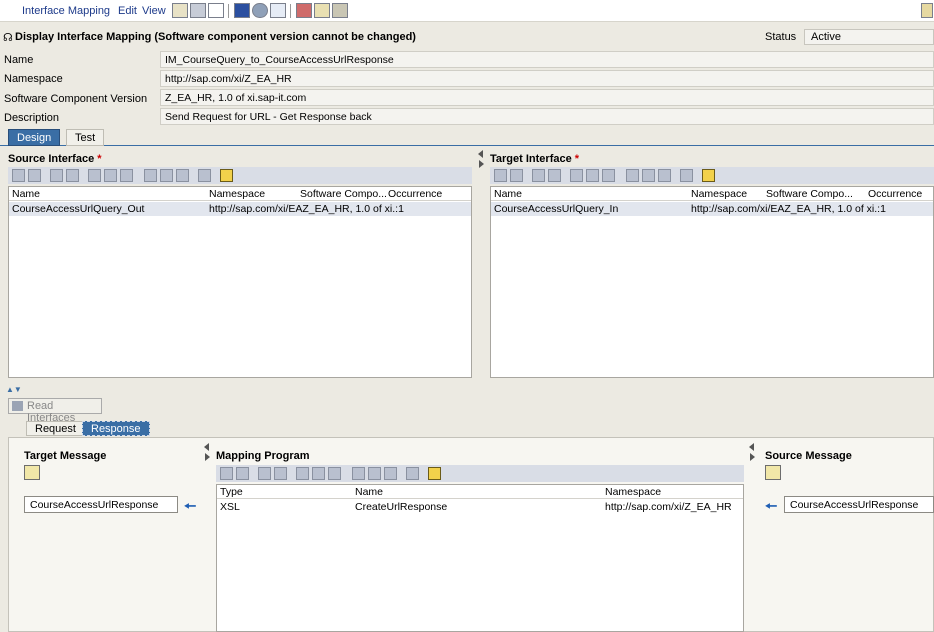 The image size is (934, 632). What do you see at coordinates (180, 10) in the screenshot?
I see `pencil-icon` at bounding box center [180, 10].